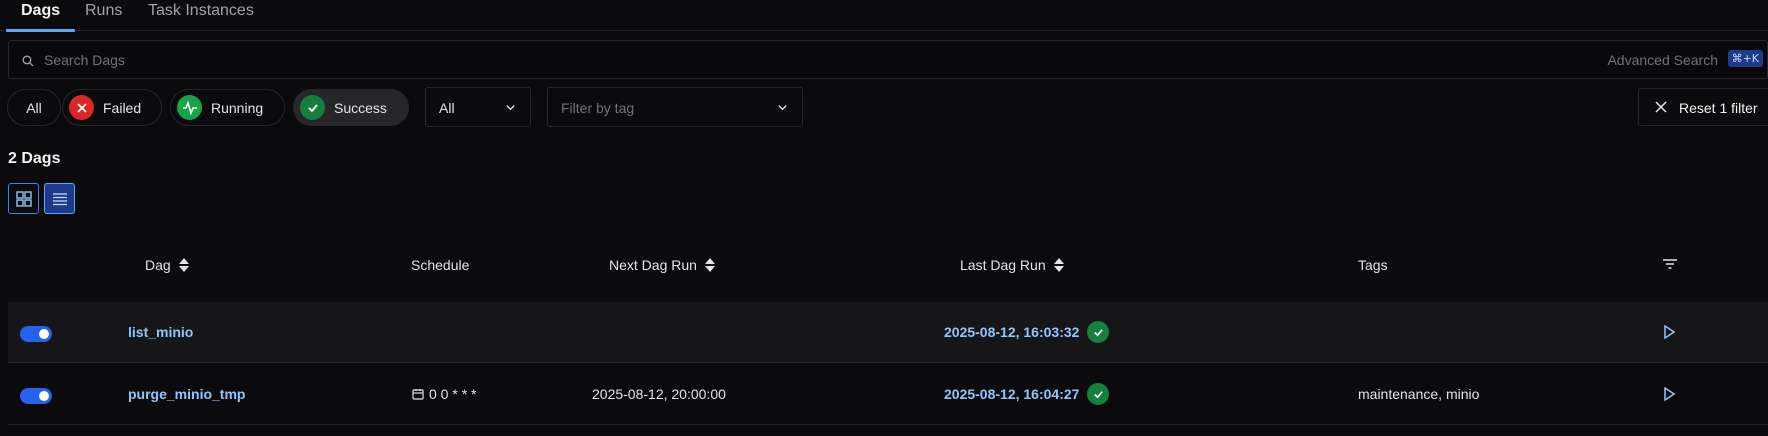 The width and height of the screenshot is (1768, 436). I want to click on filter-running-button: Running, so click(227, 107).